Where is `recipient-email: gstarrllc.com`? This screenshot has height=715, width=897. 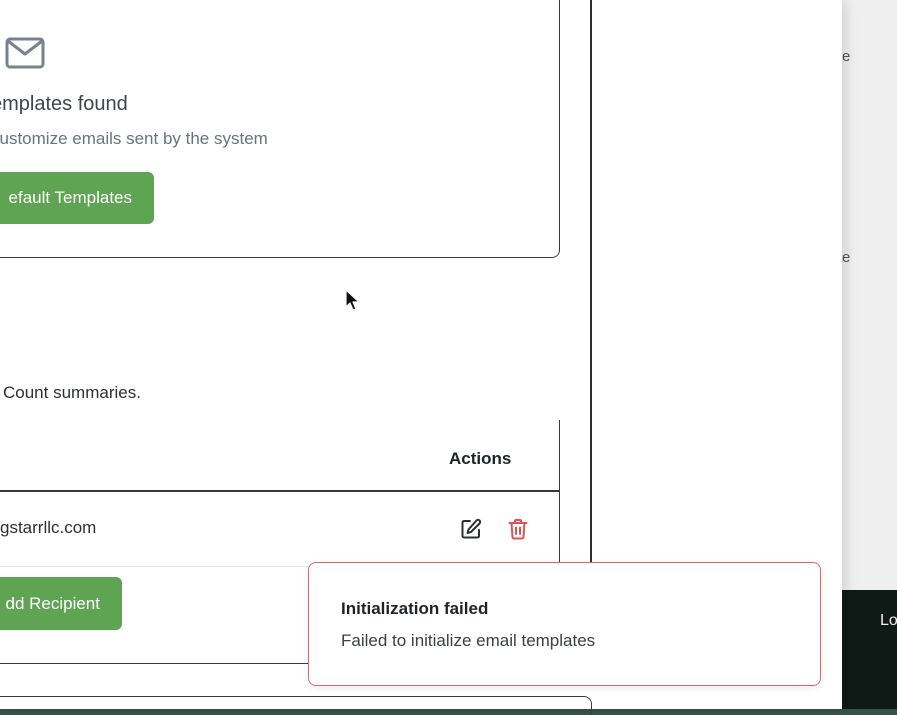 recipient-email: gstarrllc.com is located at coordinates (48, 527).